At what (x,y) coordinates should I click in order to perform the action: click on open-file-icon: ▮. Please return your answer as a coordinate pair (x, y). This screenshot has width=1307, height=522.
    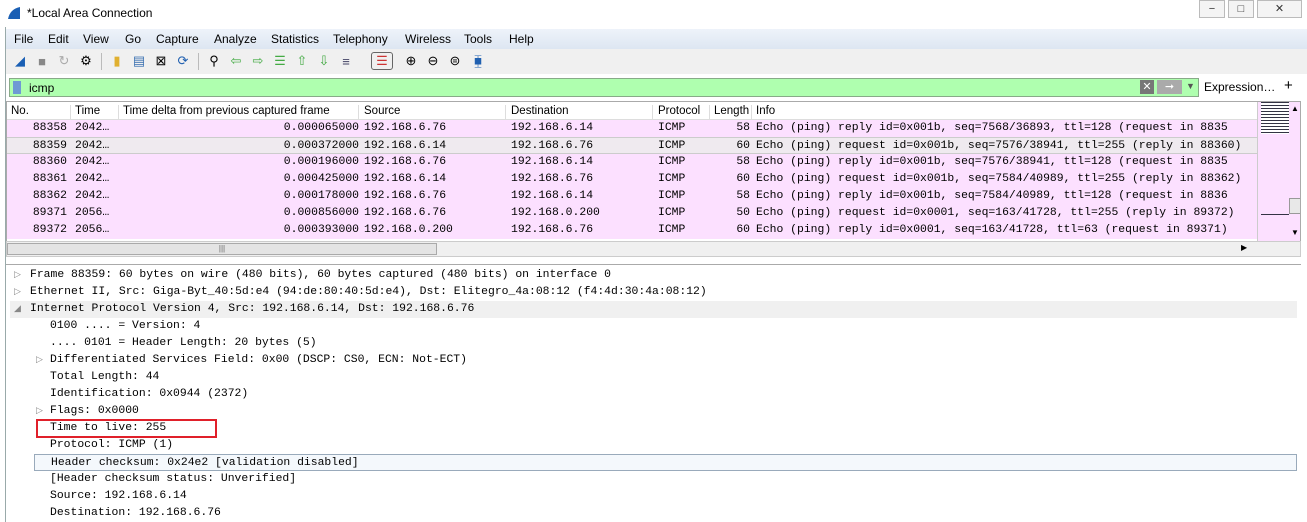
    Looking at the image, I should click on (117, 61).